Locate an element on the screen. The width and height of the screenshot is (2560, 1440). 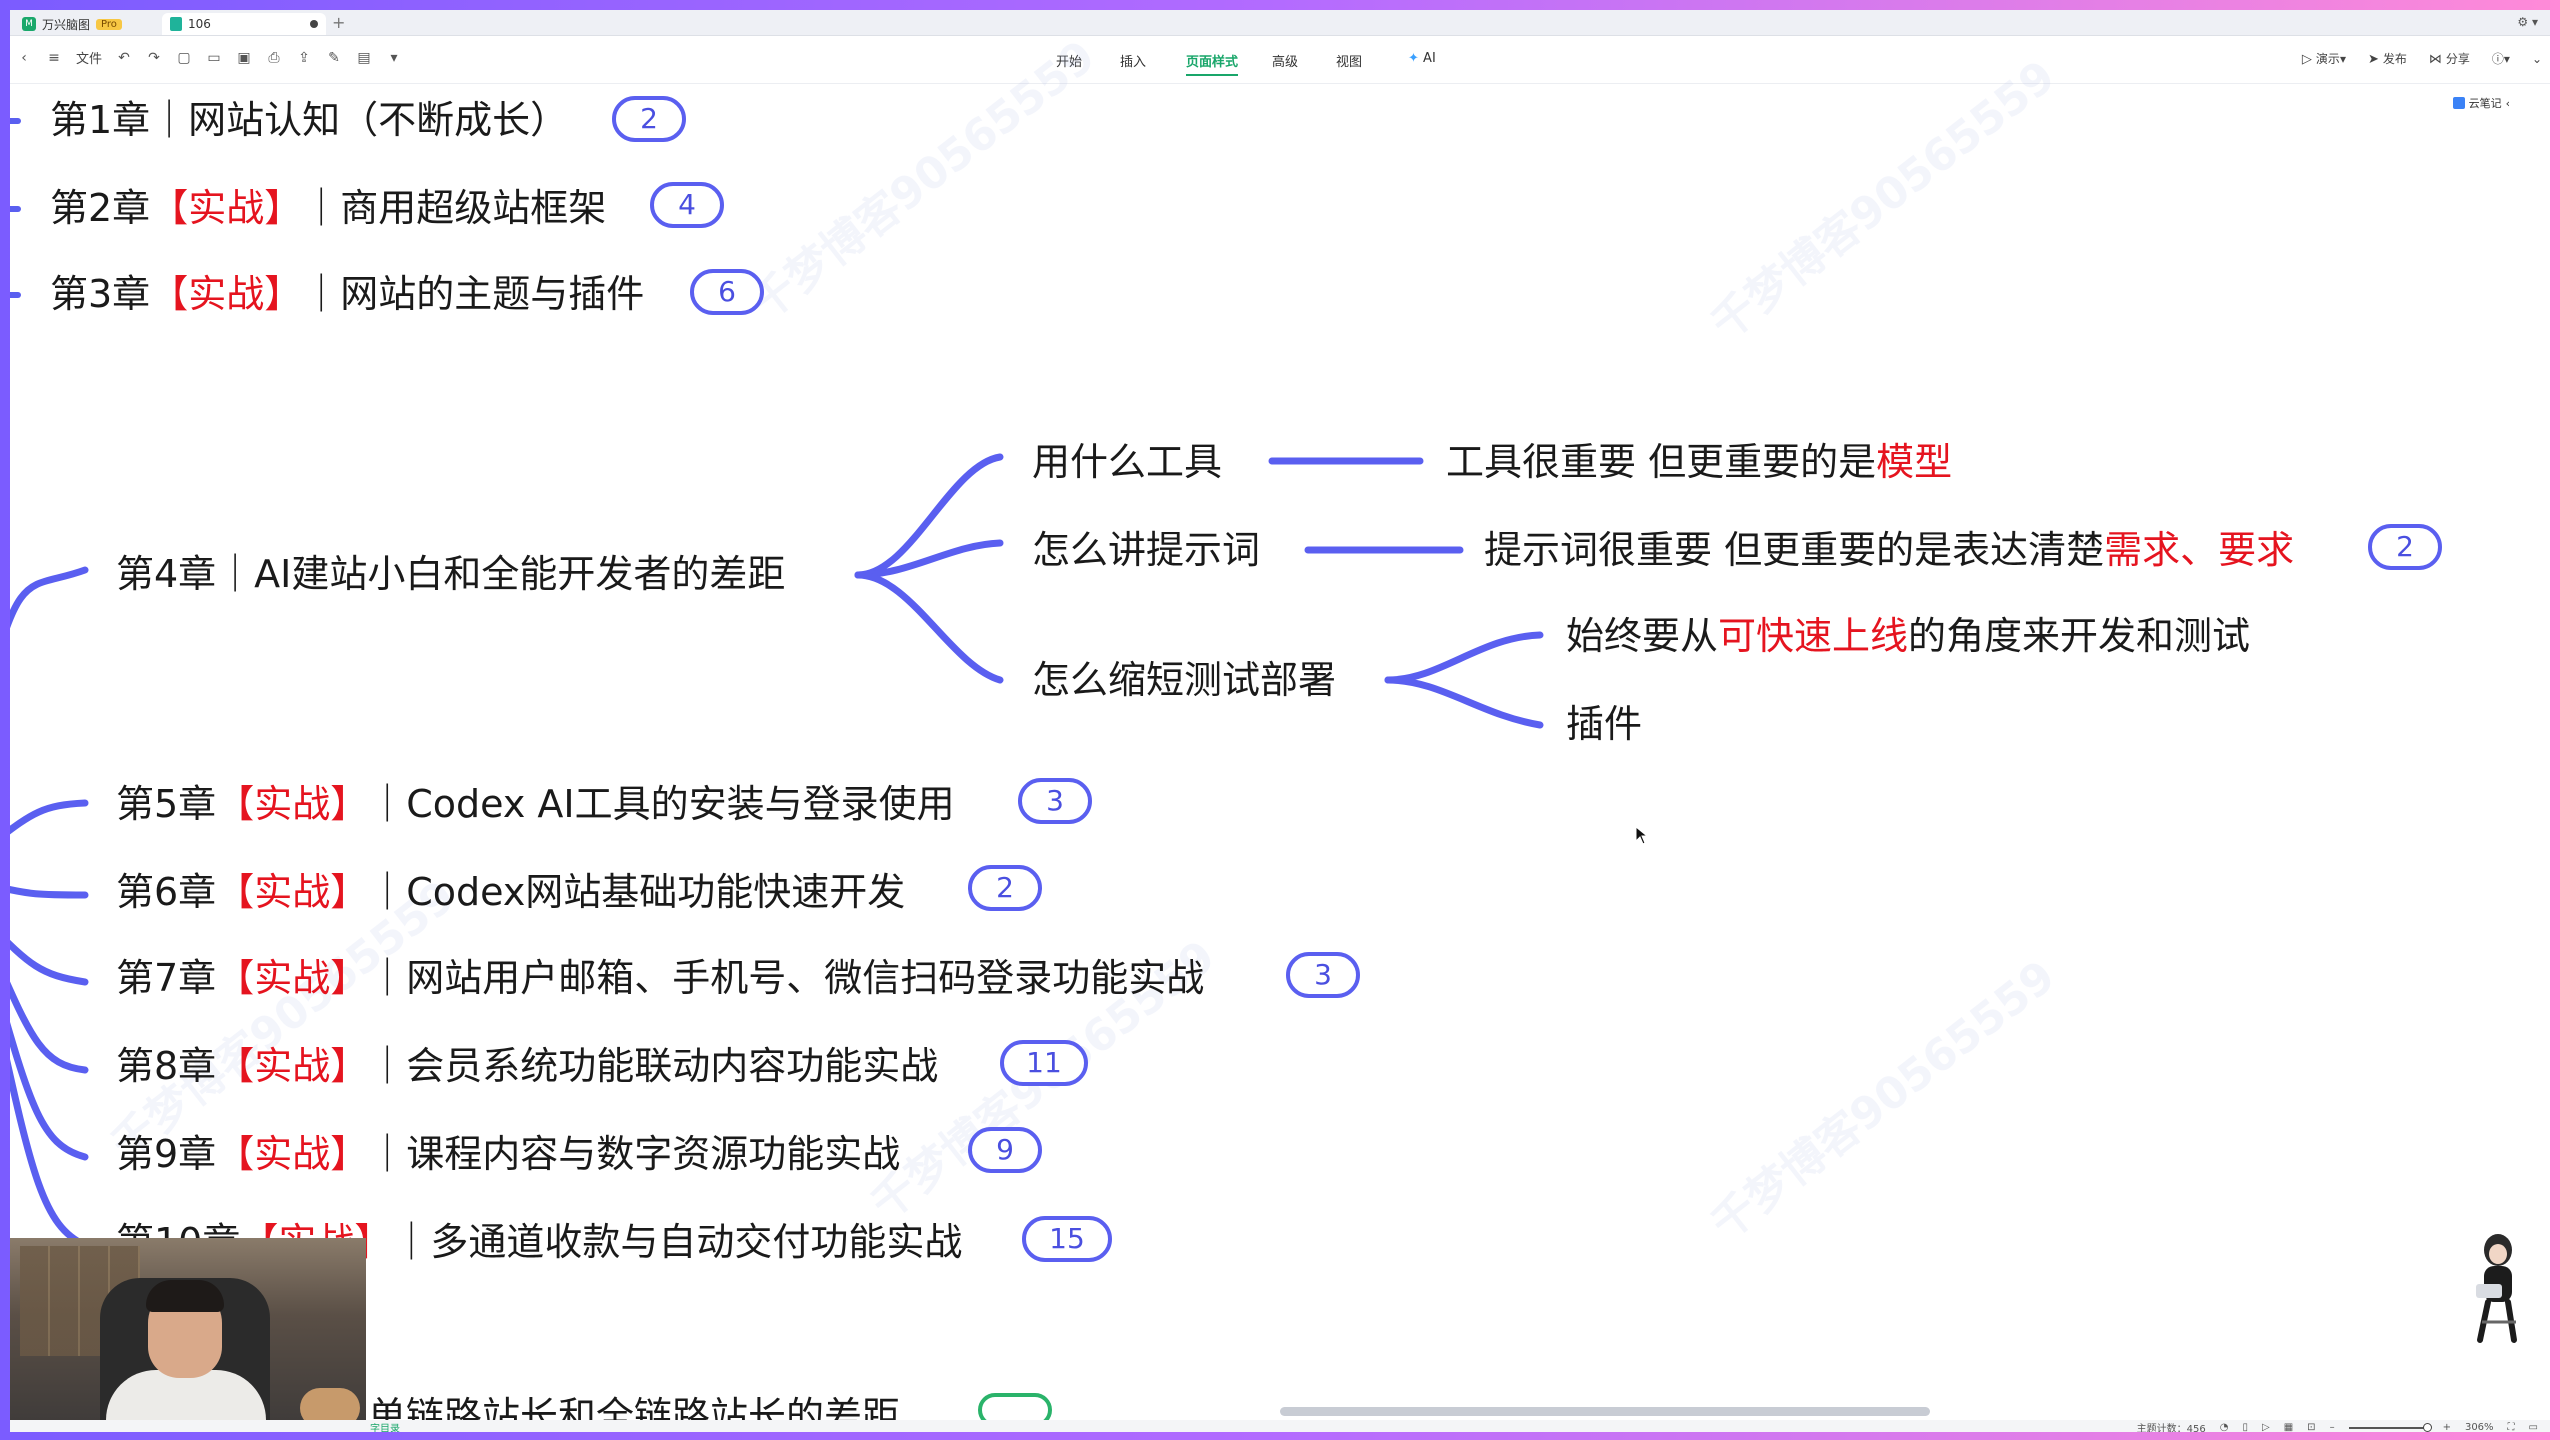
present-button: ▷ 演示▾ is located at coordinates (2324, 58).